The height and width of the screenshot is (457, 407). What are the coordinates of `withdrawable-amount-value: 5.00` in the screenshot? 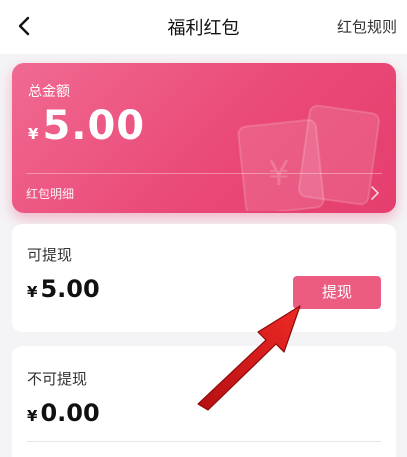 It's located at (70, 289).